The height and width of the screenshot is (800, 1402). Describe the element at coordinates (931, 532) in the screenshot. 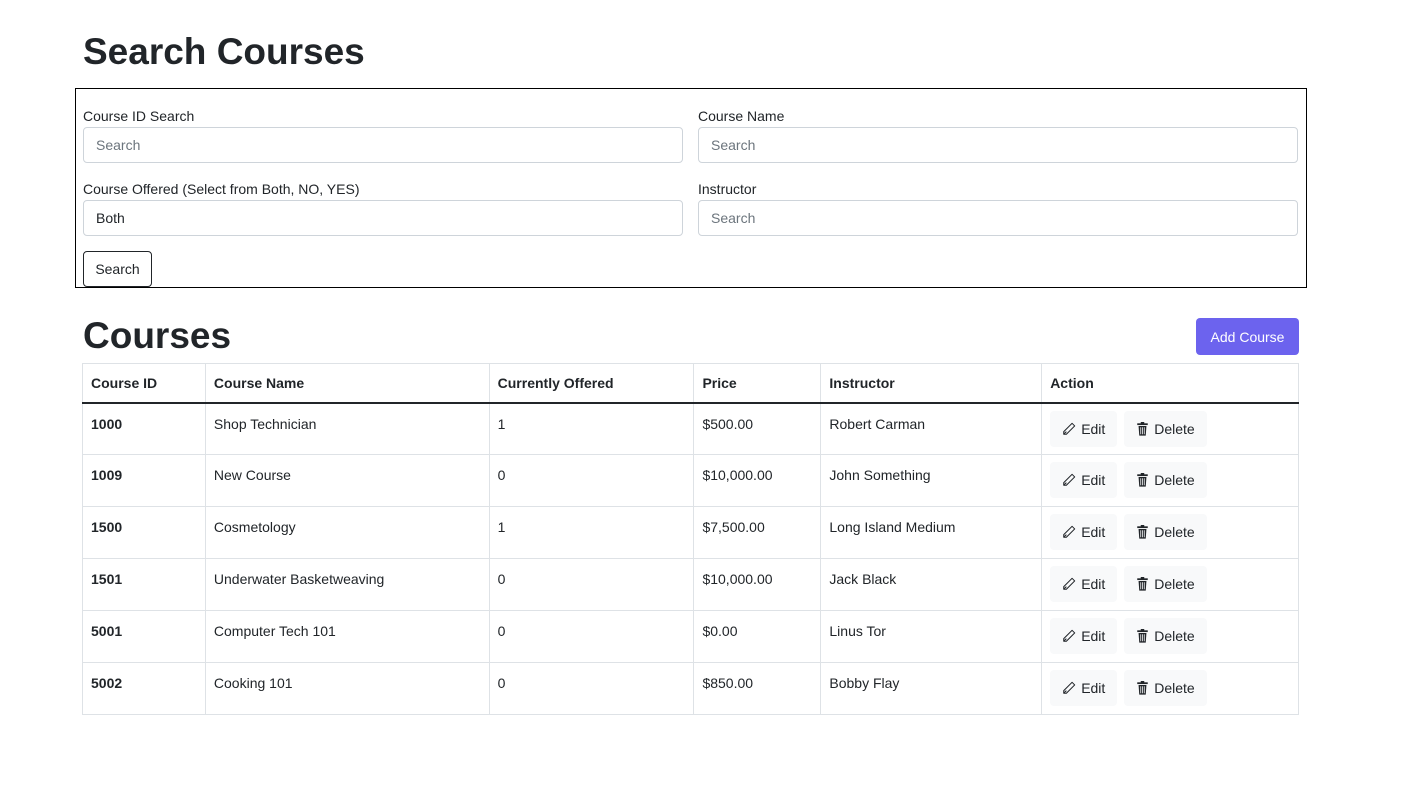

I see `instructor-cell: Long Island Medium` at that location.